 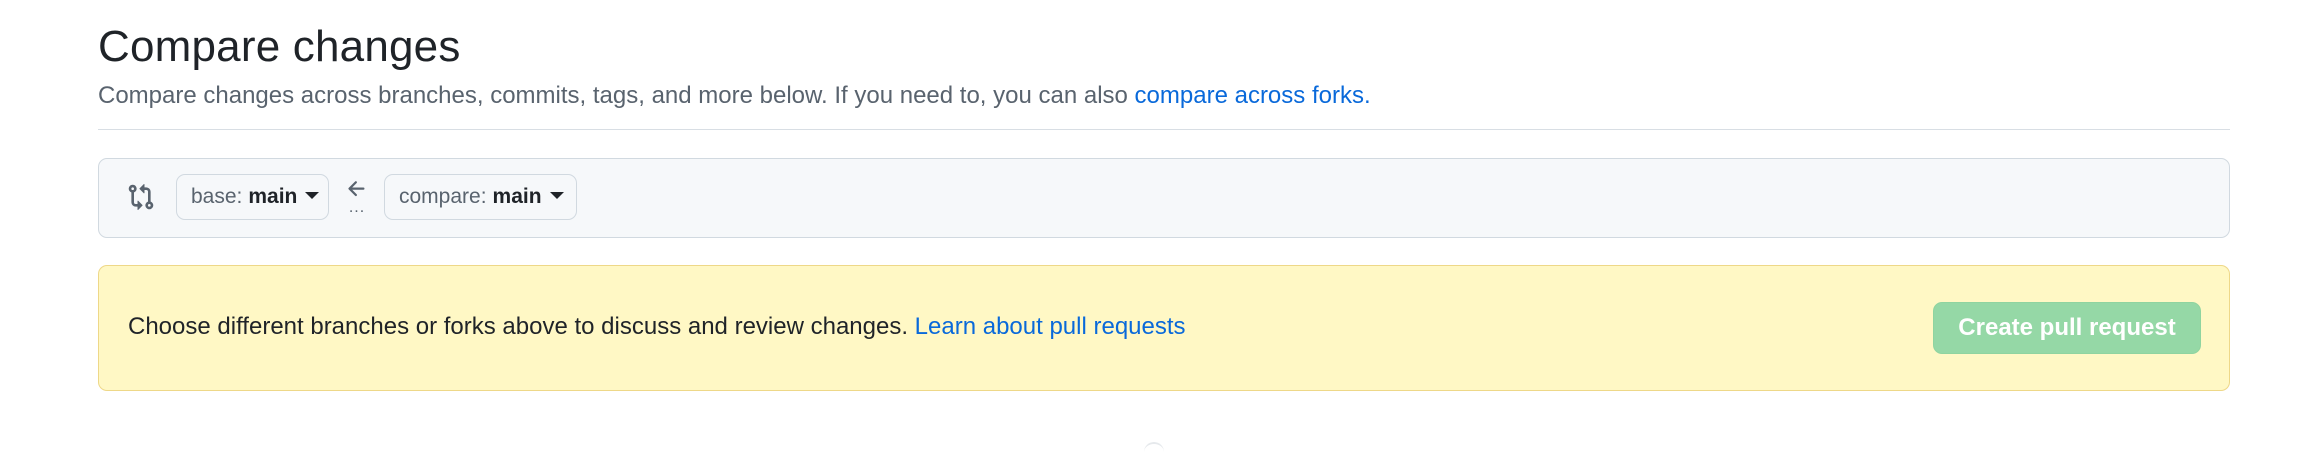 I want to click on compare-across-forks-link: compare across forks., so click(x=1253, y=95).